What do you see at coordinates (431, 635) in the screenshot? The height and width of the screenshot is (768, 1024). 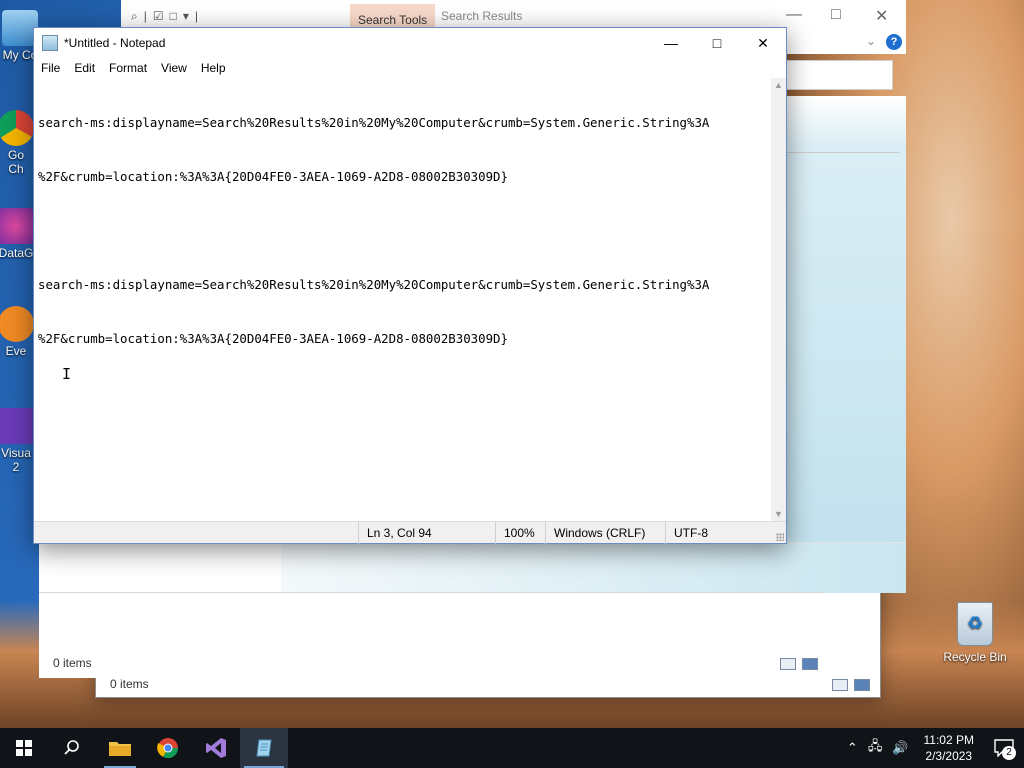 I see `explorer-status-bar: 0 items` at bounding box center [431, 635].